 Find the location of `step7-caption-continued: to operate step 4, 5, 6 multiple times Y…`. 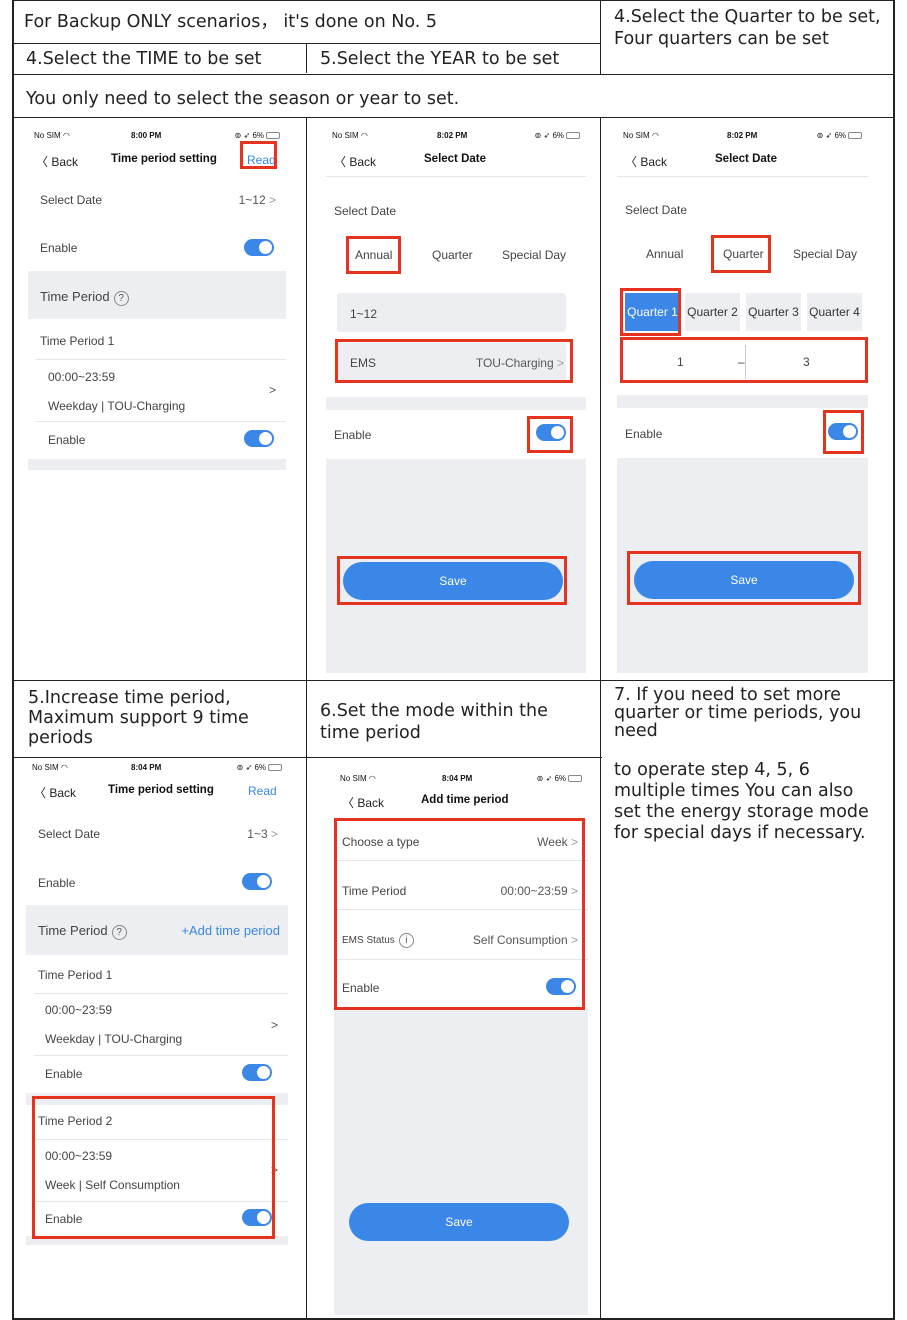

step7-caption-continued: to operate step 4, 5, 6 multiple times Y… is located at coordinates (741, 801).